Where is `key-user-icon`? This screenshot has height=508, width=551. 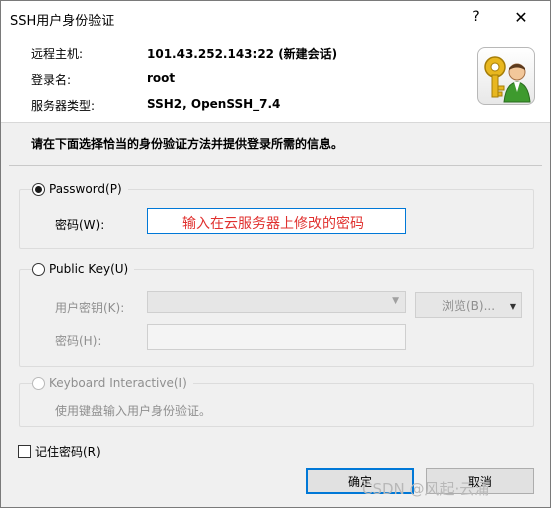
key-user-icon is located at coordinates (506, 76).